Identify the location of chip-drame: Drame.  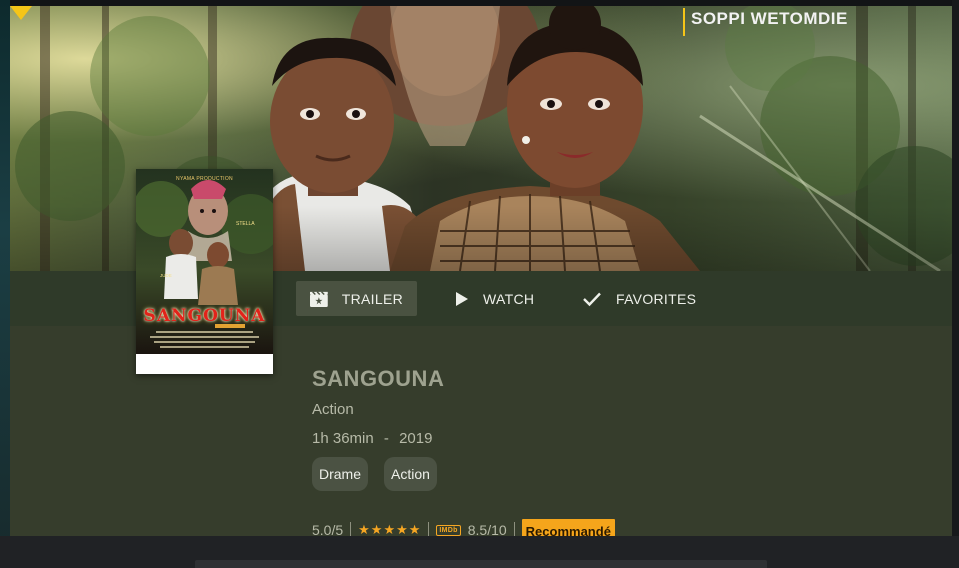
(340, 474).